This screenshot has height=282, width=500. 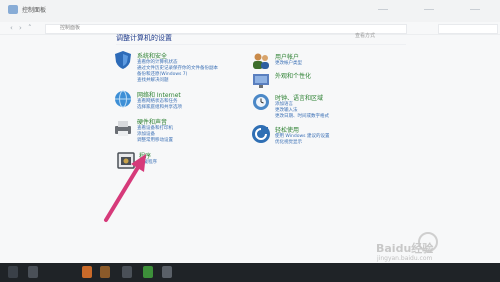 What do you see at coordinates (250, 272) in the screenshot?
I see `taskbar` at bounding box center [250, 272].